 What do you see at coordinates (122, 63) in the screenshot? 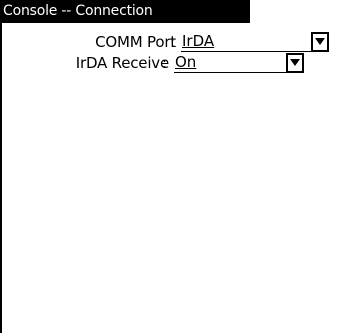
I see `irda-receive-label: IrDA Receive` at bounding box center [122, 63].